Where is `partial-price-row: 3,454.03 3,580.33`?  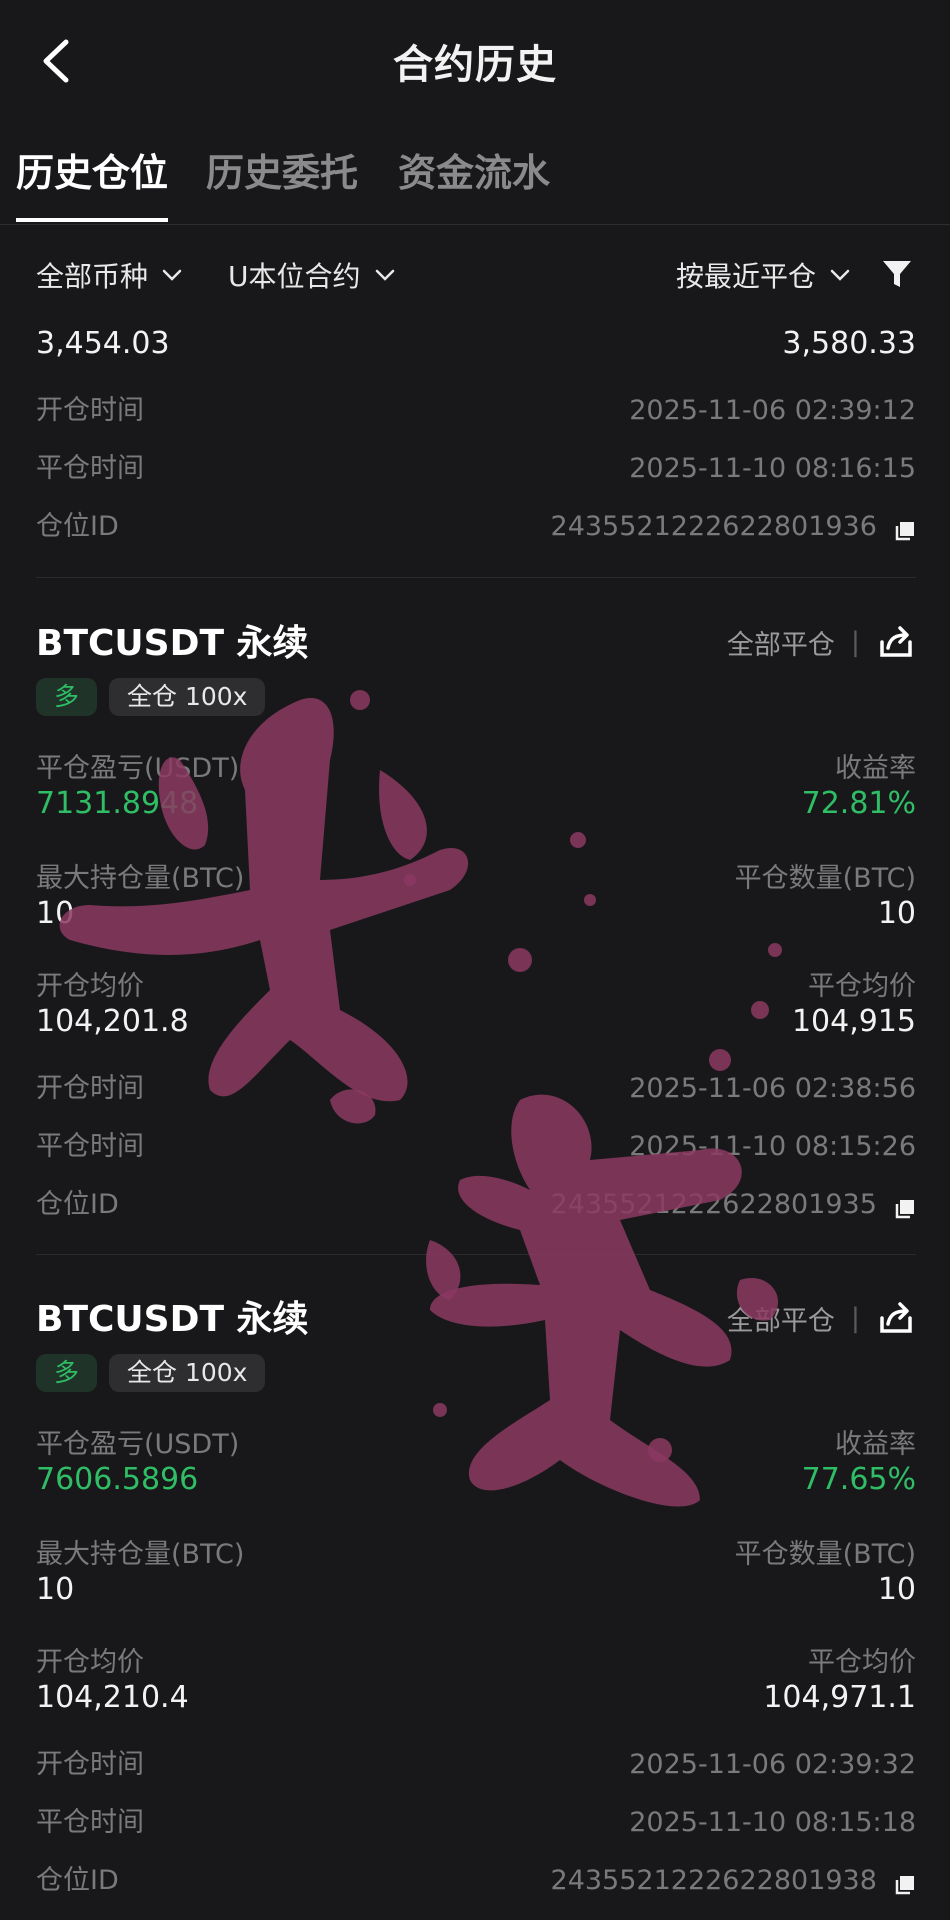 partial-price-row: 3,454.03 3,580.33 is located at coordinates (476, 343).